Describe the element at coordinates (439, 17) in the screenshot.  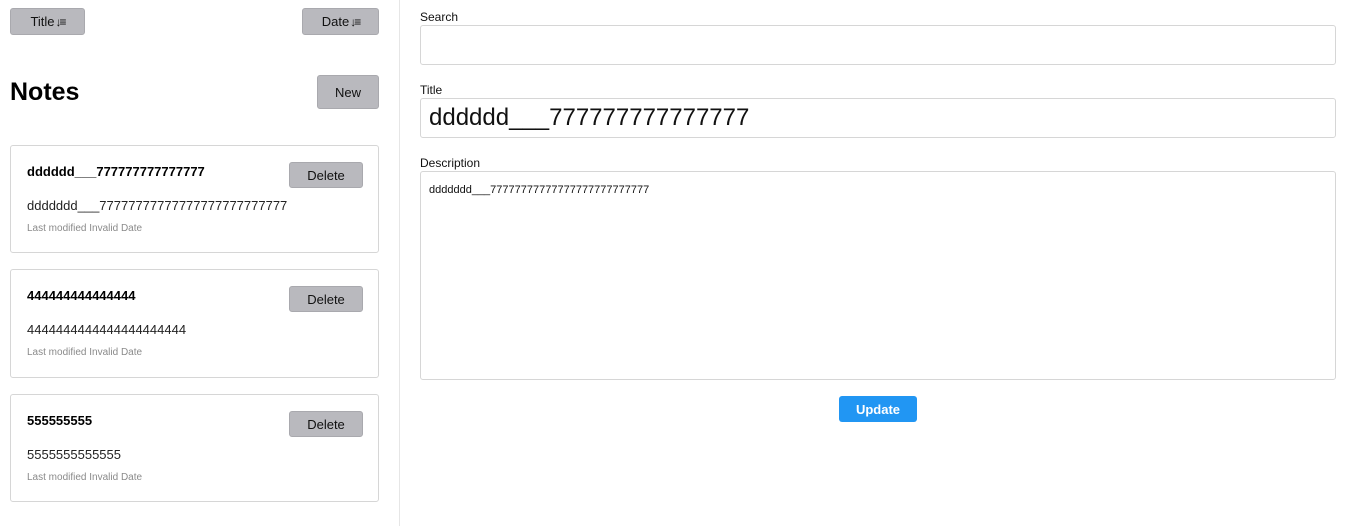
I see `search-label: Search` at that location.